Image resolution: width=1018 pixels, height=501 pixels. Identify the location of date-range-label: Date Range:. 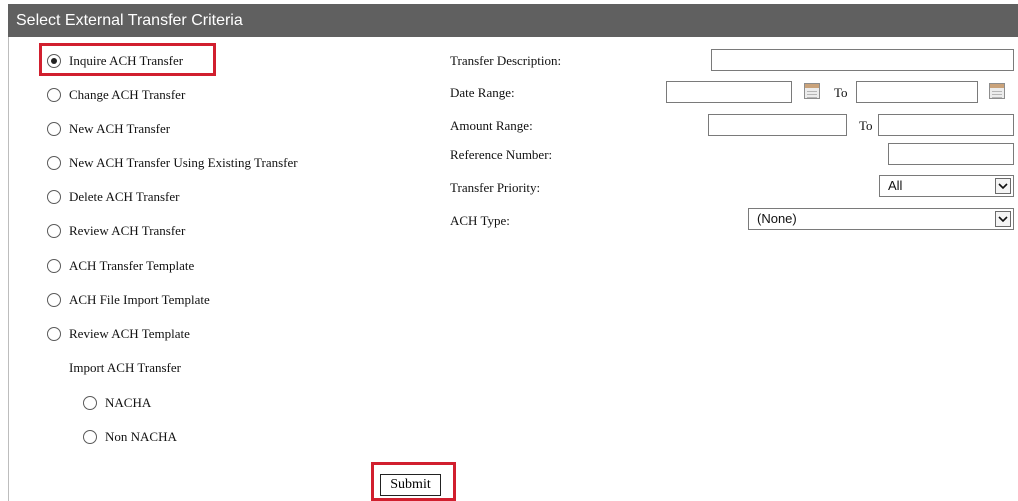
(482, 92).